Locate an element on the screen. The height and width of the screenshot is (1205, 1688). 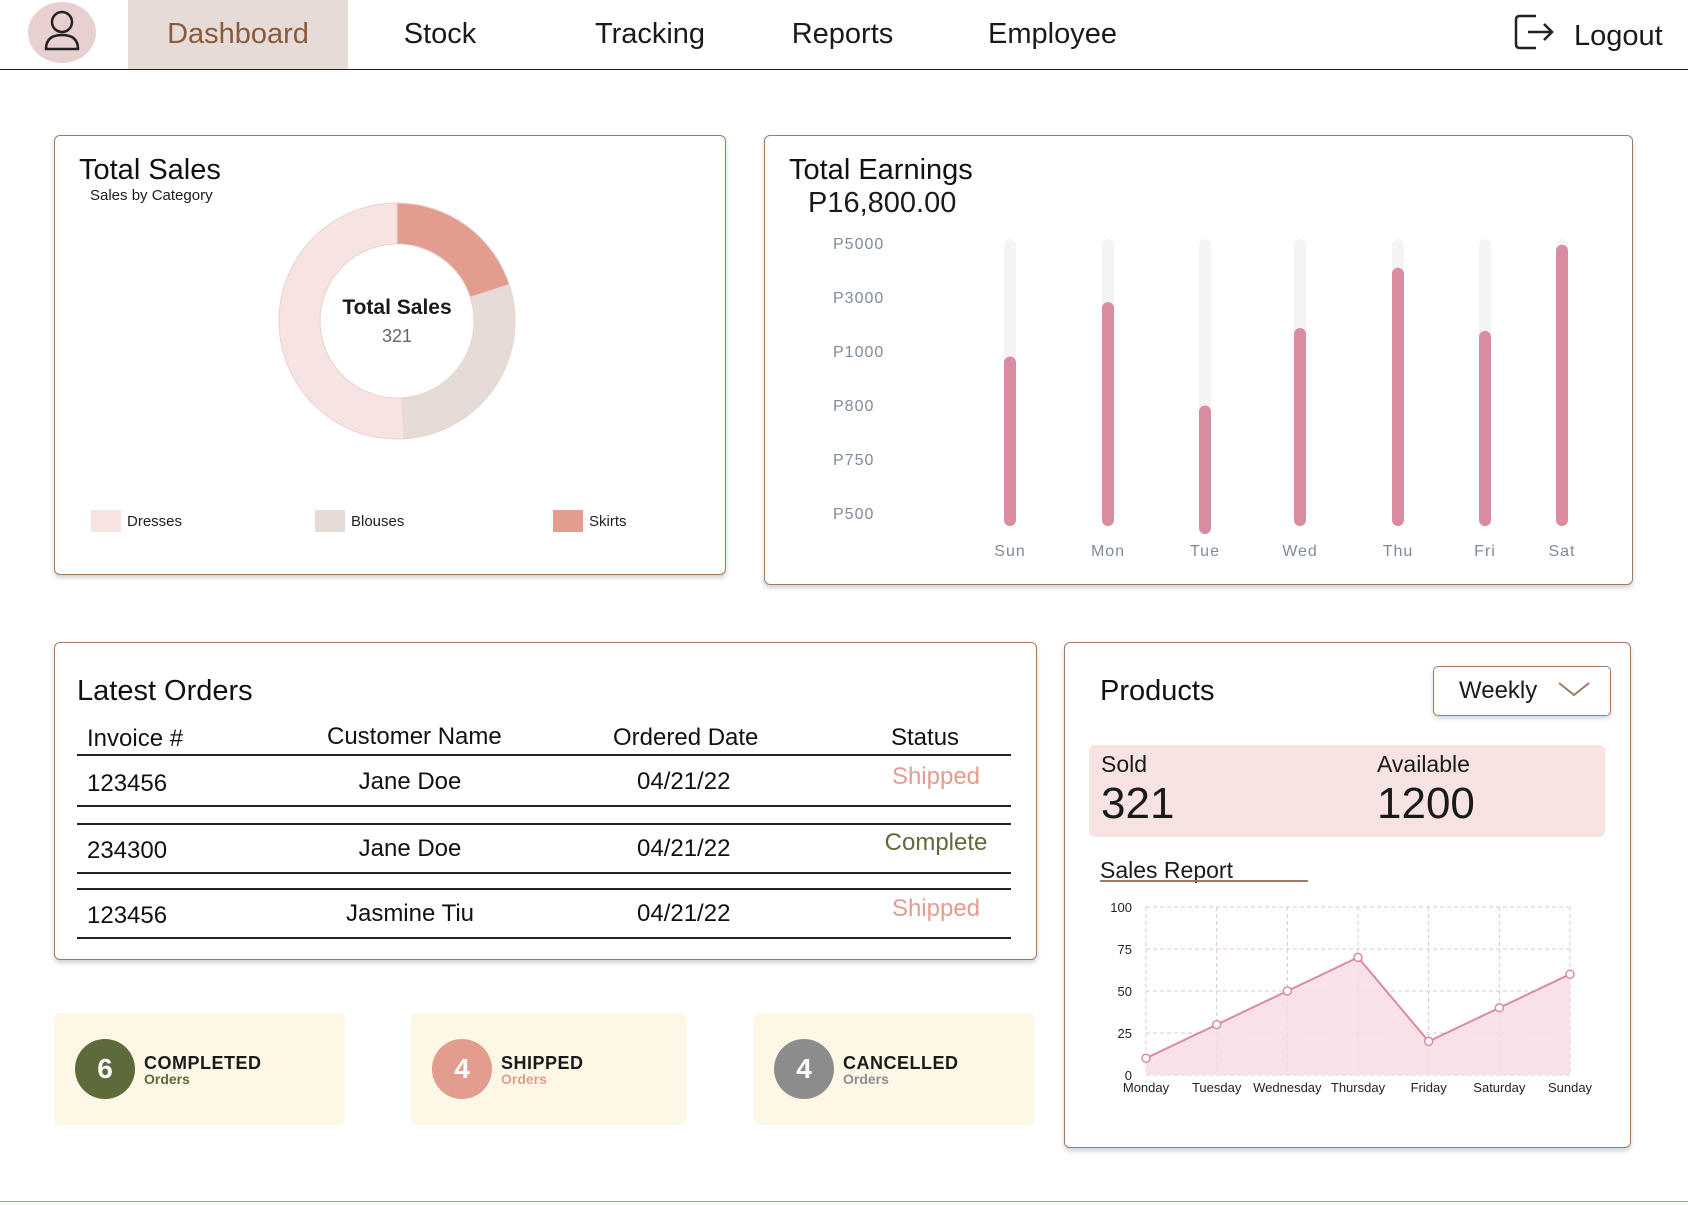
user-icon is located at coordinates (62, 32).